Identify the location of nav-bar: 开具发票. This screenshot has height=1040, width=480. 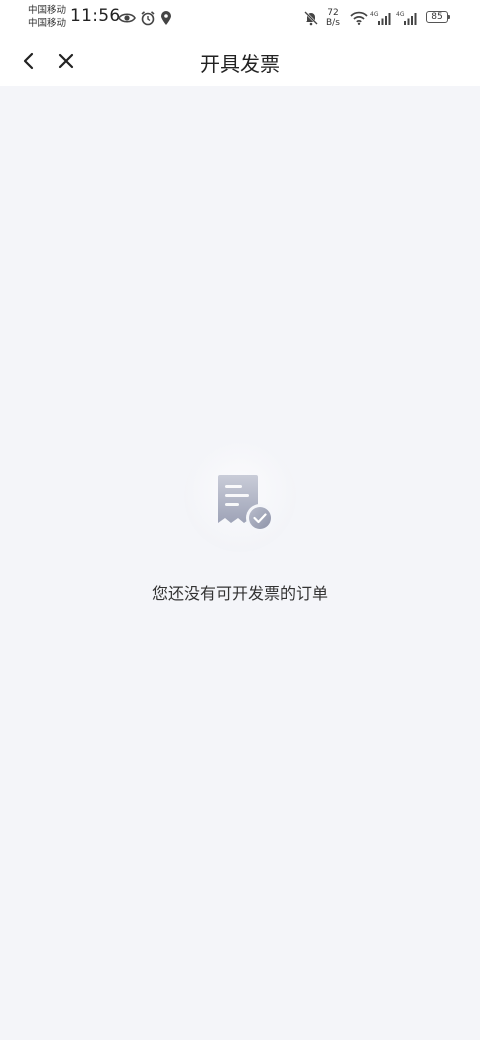
(240, 61).